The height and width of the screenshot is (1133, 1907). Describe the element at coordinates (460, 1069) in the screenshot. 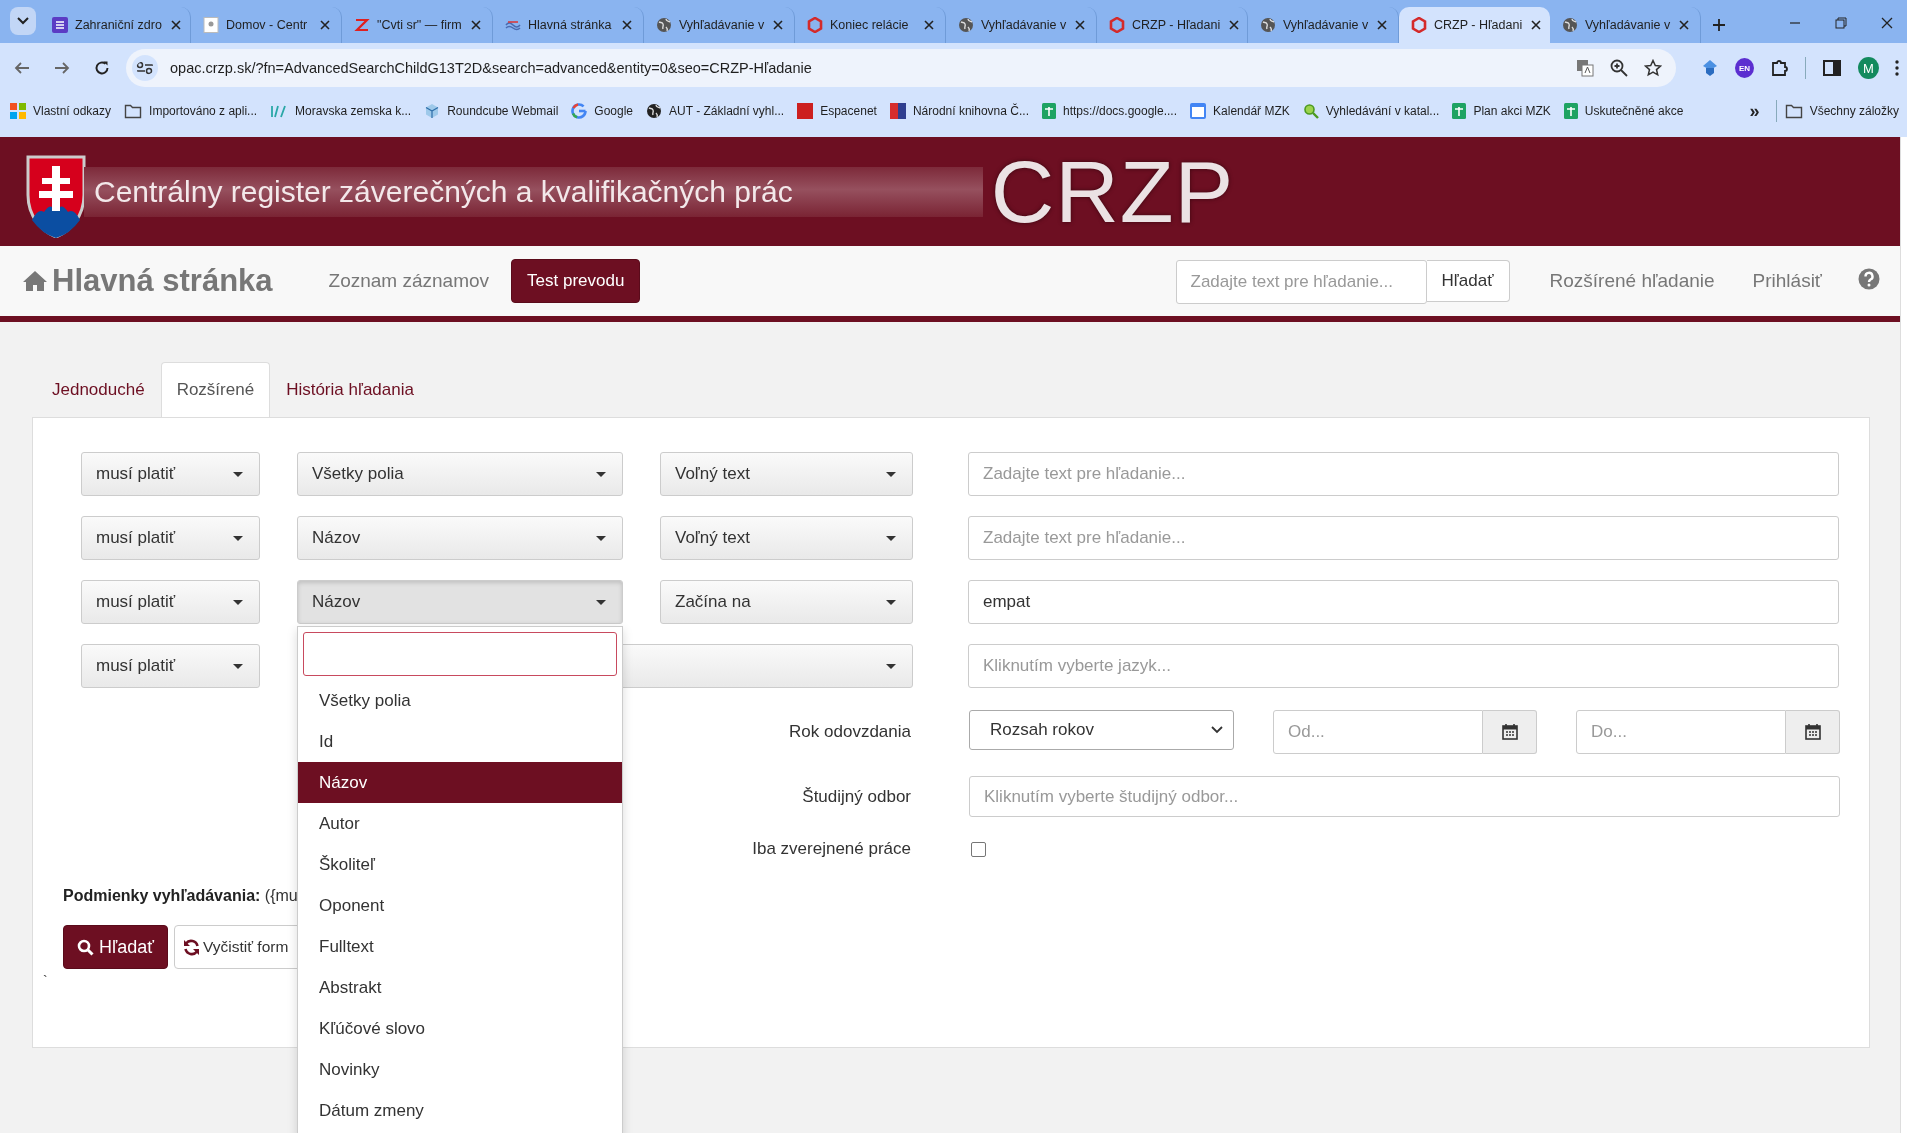

I see `dropdown-option: Novinky` at that location.